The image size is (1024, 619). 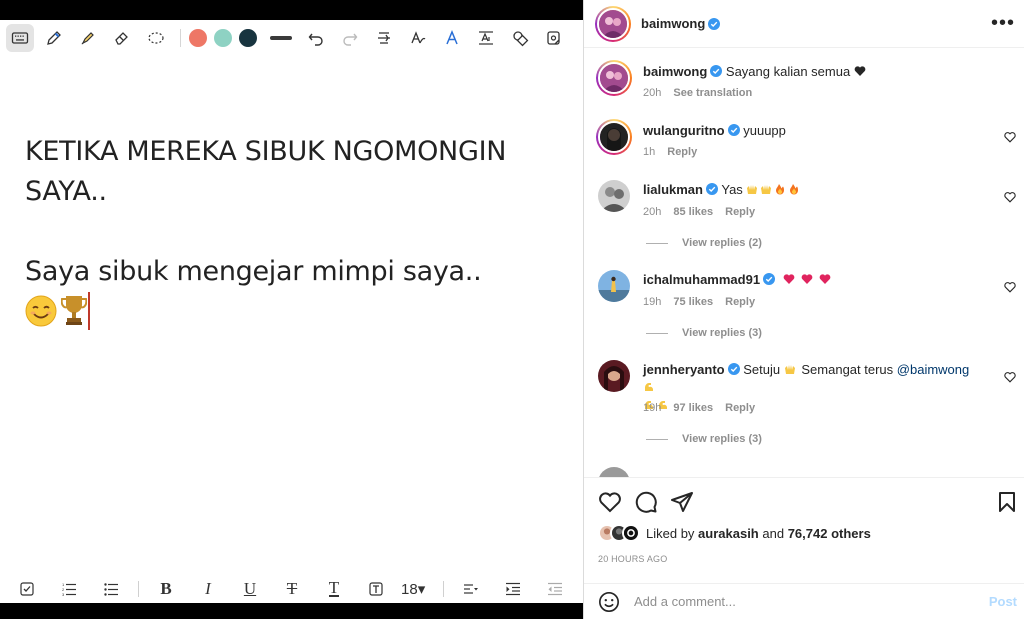 I want to click on liked-by-others: 76,742 others, so click(x=829, y=533).